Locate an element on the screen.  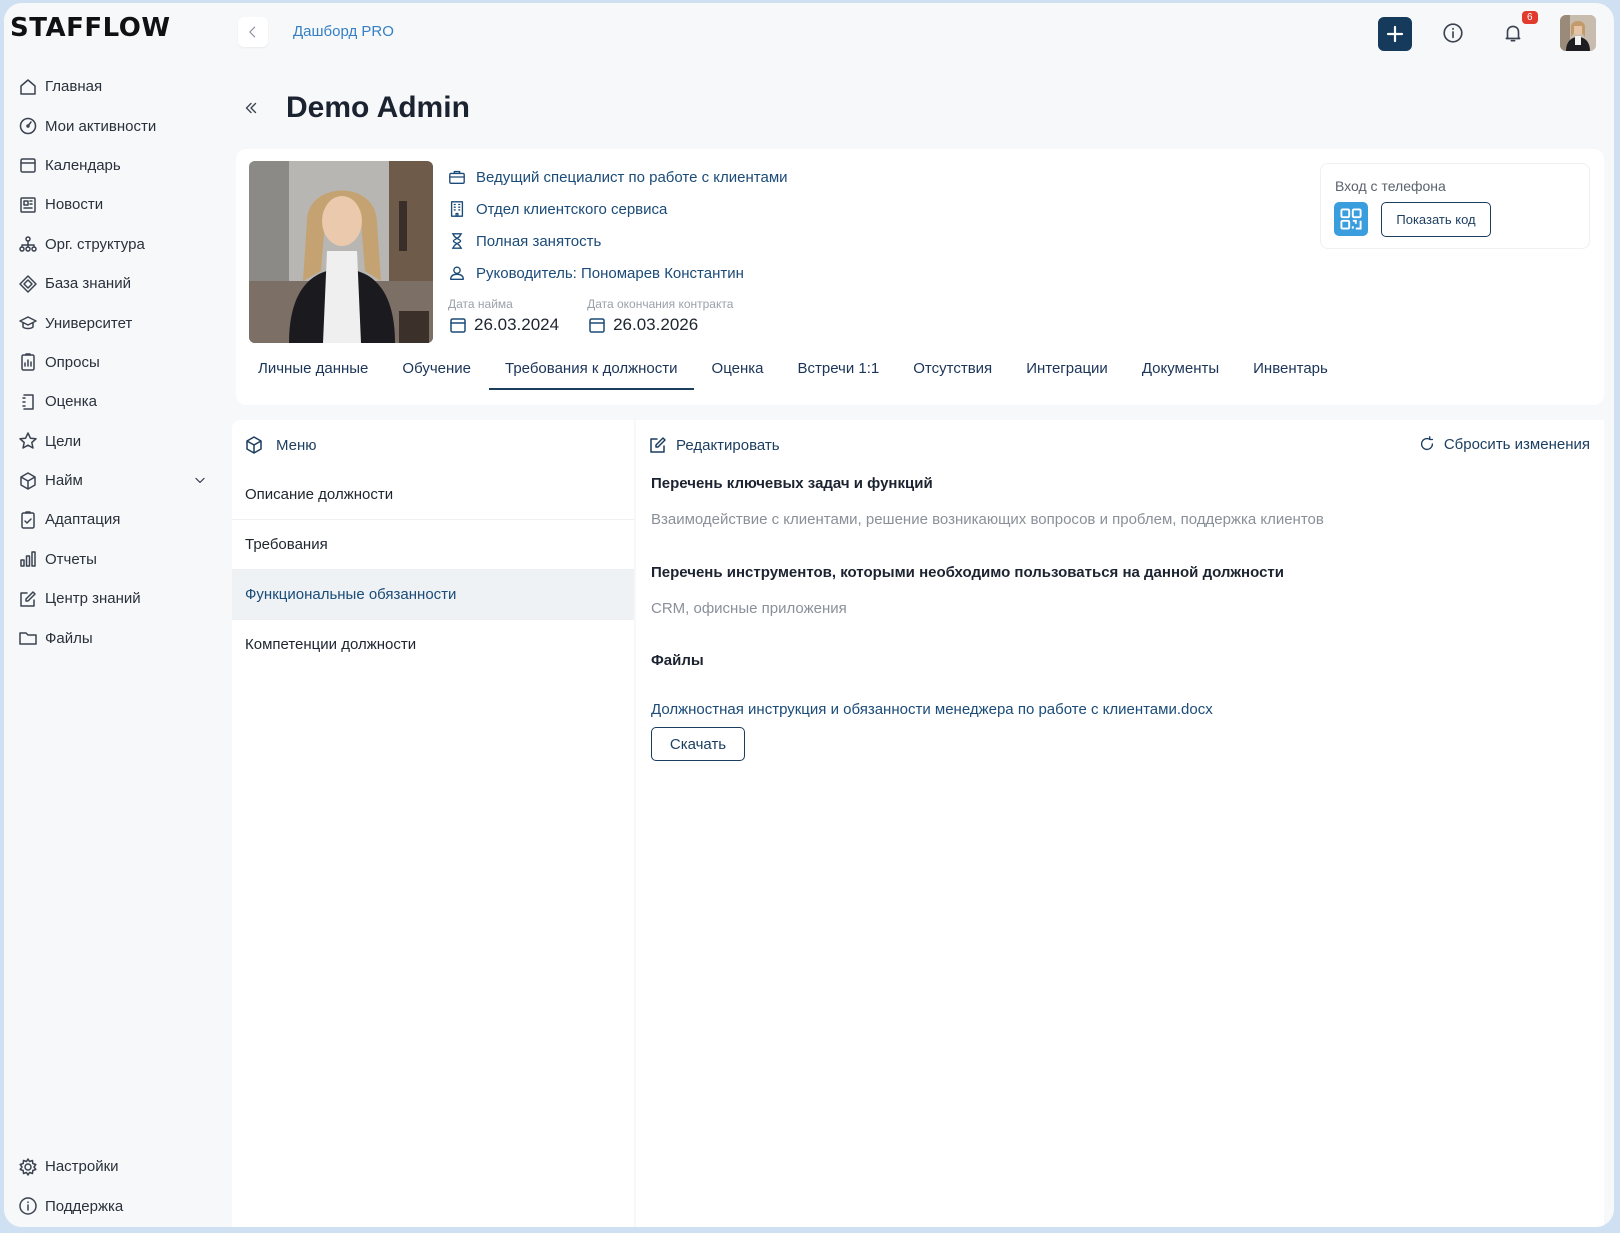
sidebar-item-label: База знаний is located at coordinates (88, 284).